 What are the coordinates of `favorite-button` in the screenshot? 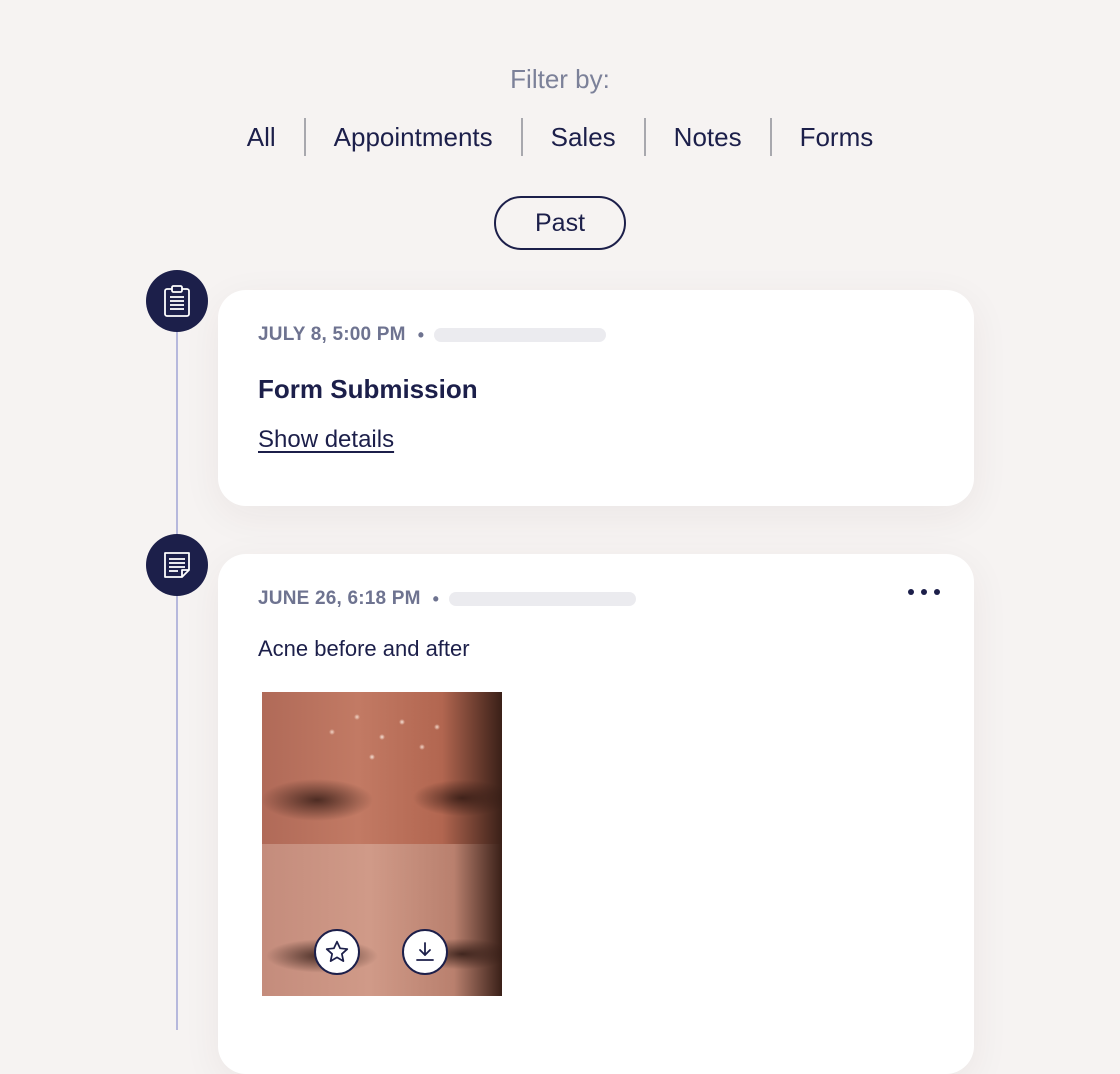 It's located at (337, 952).